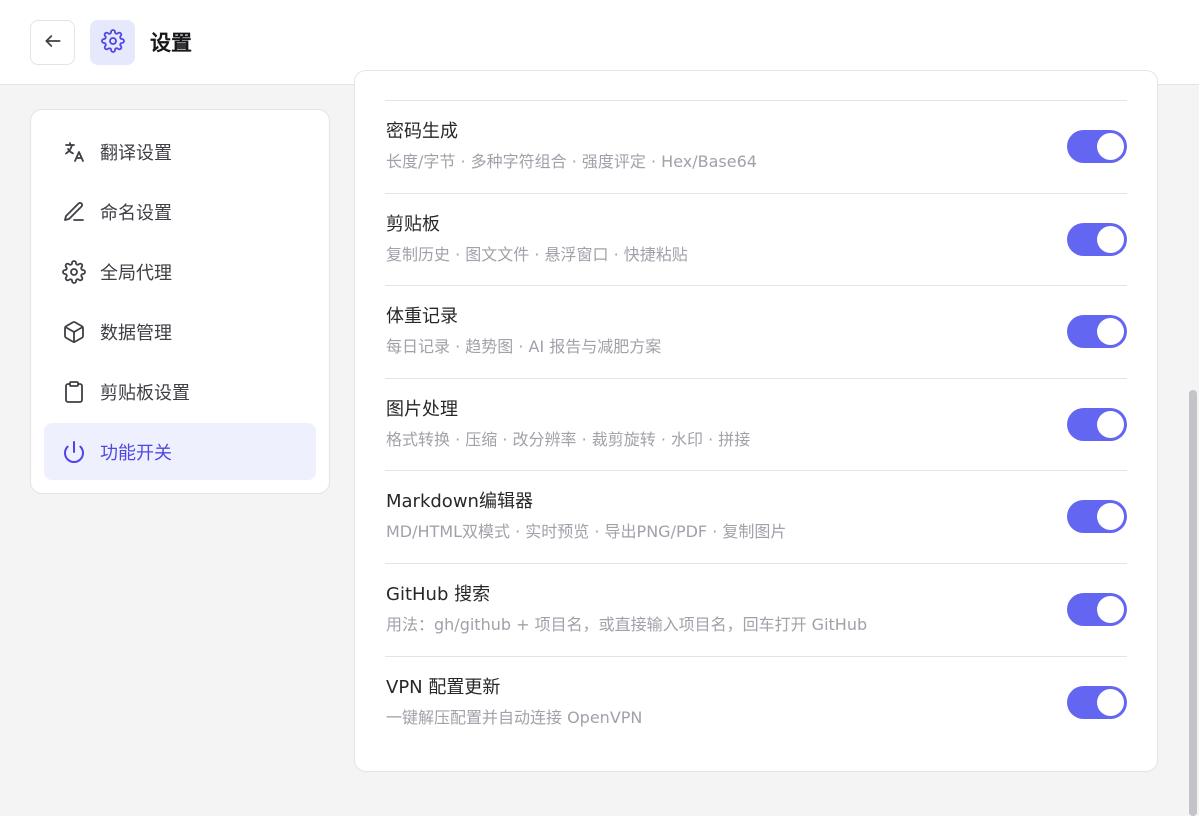 The height and width of the screenshot is (816, 1199). I want to click on back-button, so click(52, 42).